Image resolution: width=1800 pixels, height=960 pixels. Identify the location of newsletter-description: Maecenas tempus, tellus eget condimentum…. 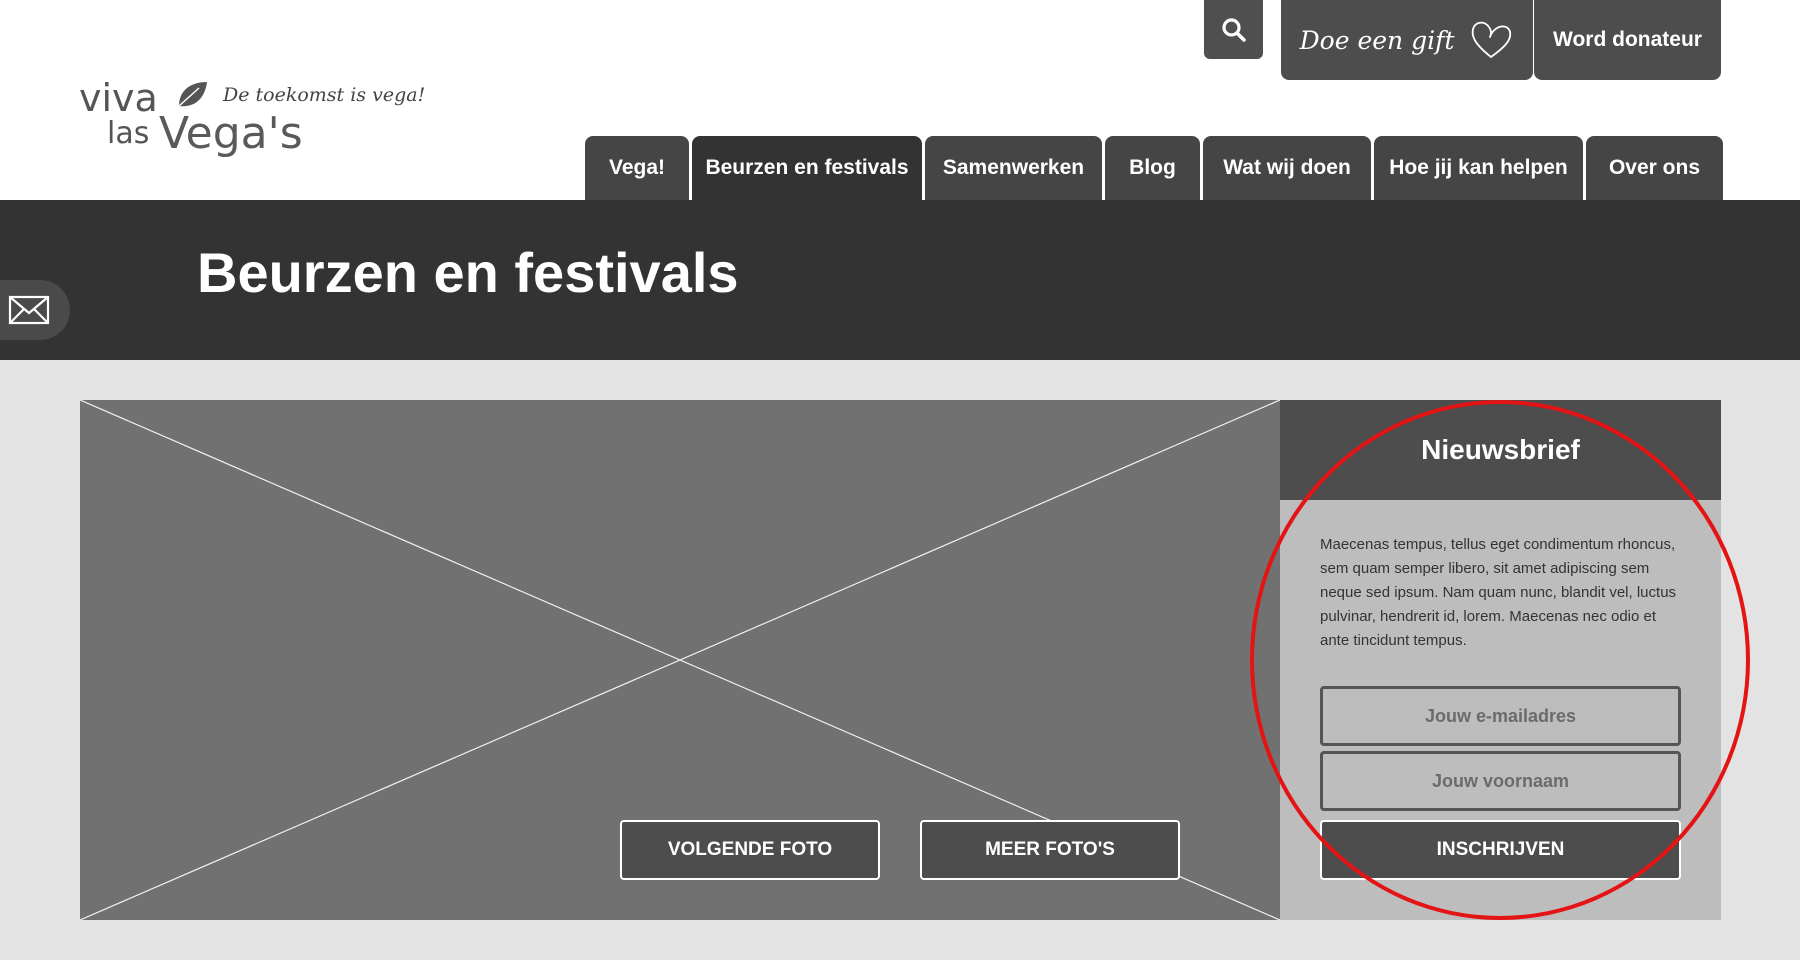
(1498, 592).